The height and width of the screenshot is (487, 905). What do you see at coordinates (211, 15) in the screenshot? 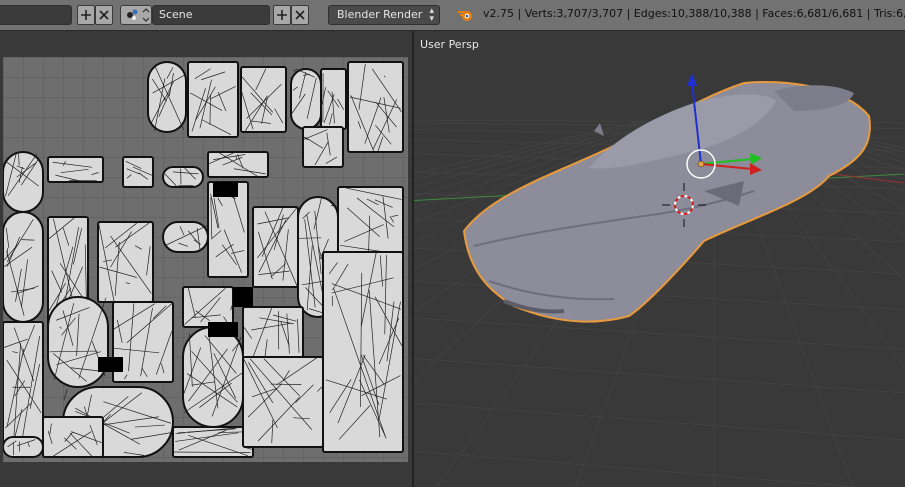
I see `scene-name-field: Scene` at bounding box center [211, 15].